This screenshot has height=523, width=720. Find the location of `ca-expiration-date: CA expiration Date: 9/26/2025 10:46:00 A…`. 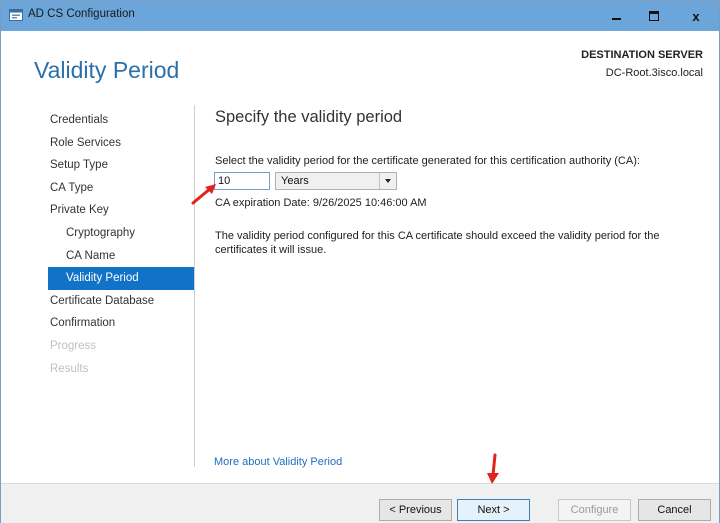

ca-expiration-date: CA expiration Date: 9/26/2025 10:46:00 A… is located at coordinates (321, 203).